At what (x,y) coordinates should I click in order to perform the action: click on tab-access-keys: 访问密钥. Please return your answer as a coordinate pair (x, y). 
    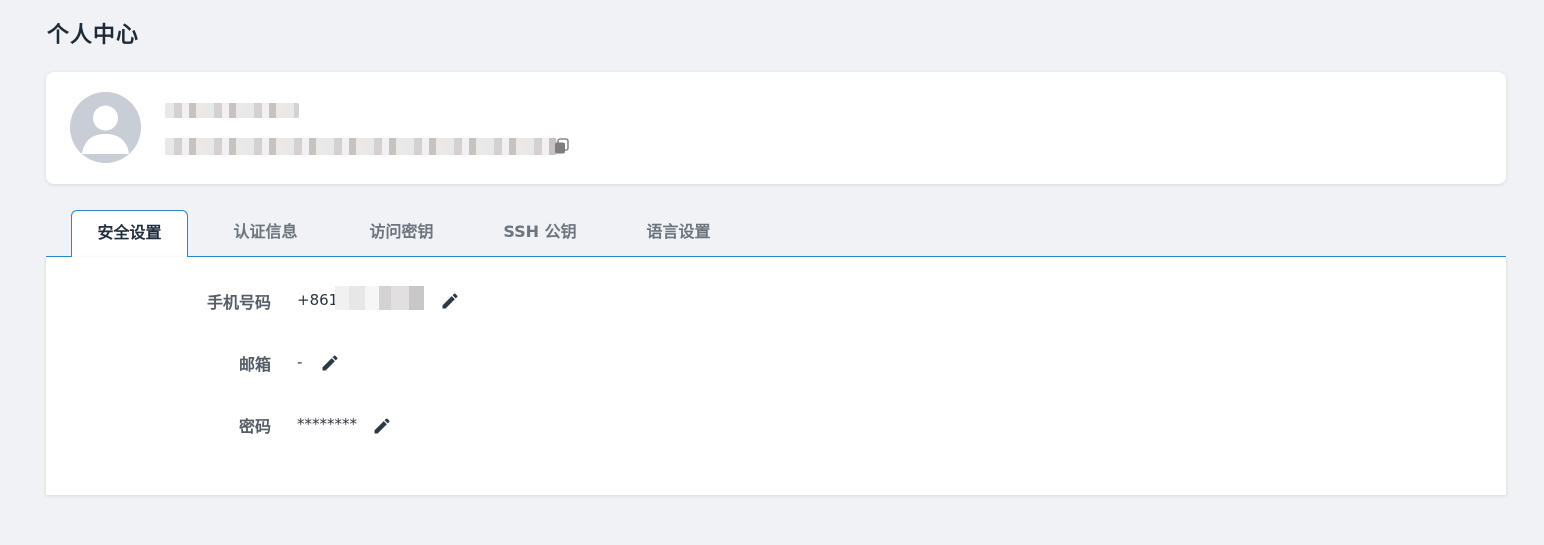
    Looking at the image, I should click on (401, 233).